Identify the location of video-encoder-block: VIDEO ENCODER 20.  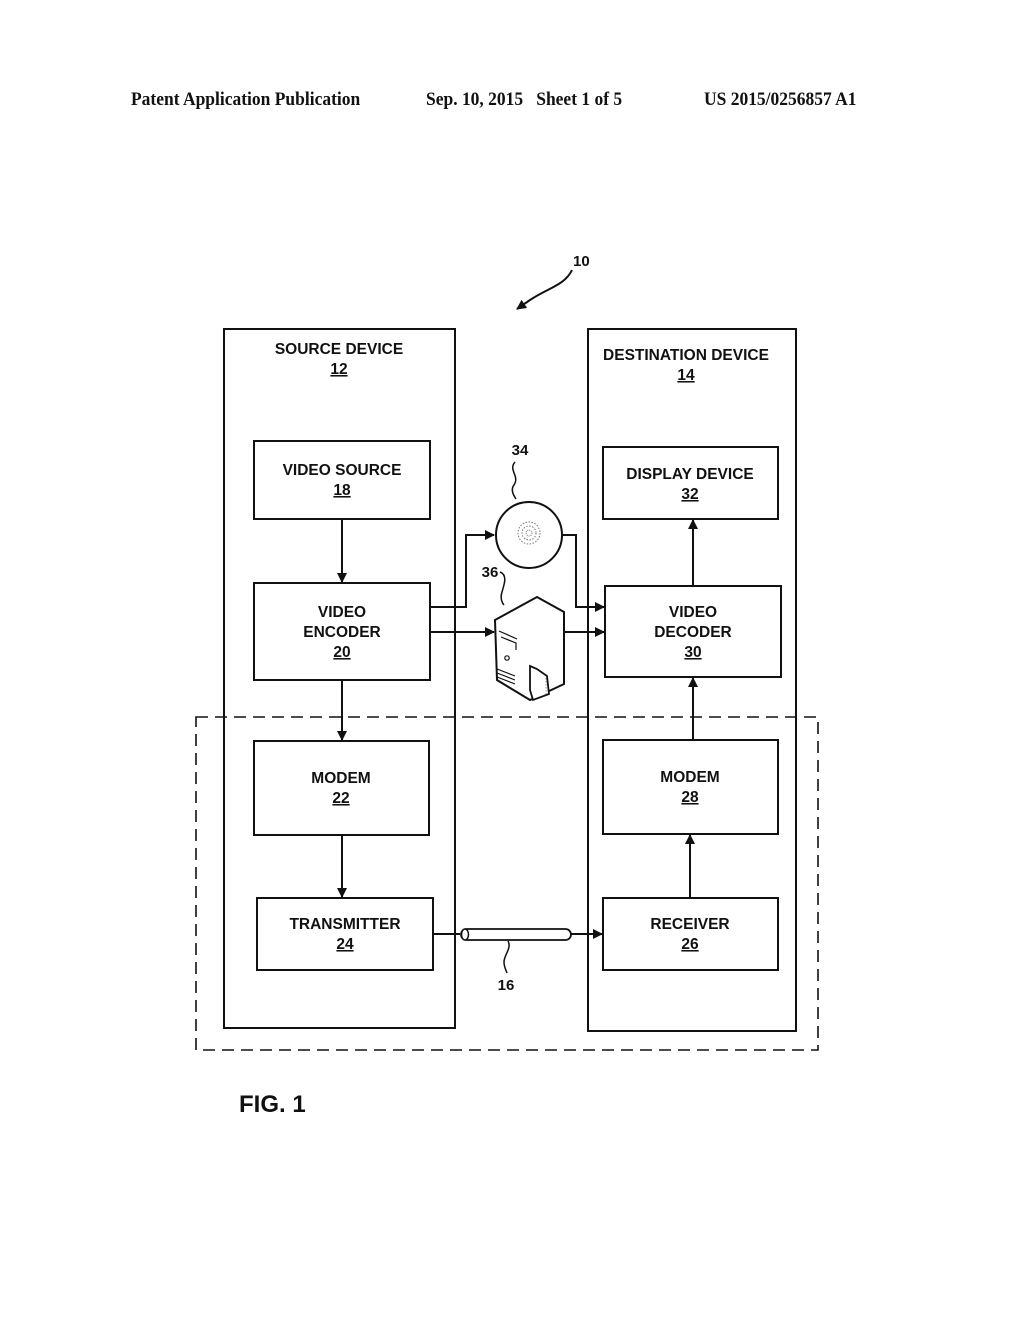
(342, 631).